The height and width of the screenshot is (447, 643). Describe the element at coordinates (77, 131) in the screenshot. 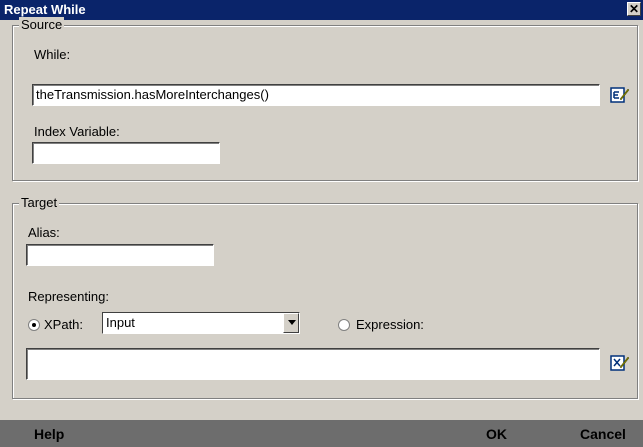

I see `index-variable-label: Index Variable:` at that location.